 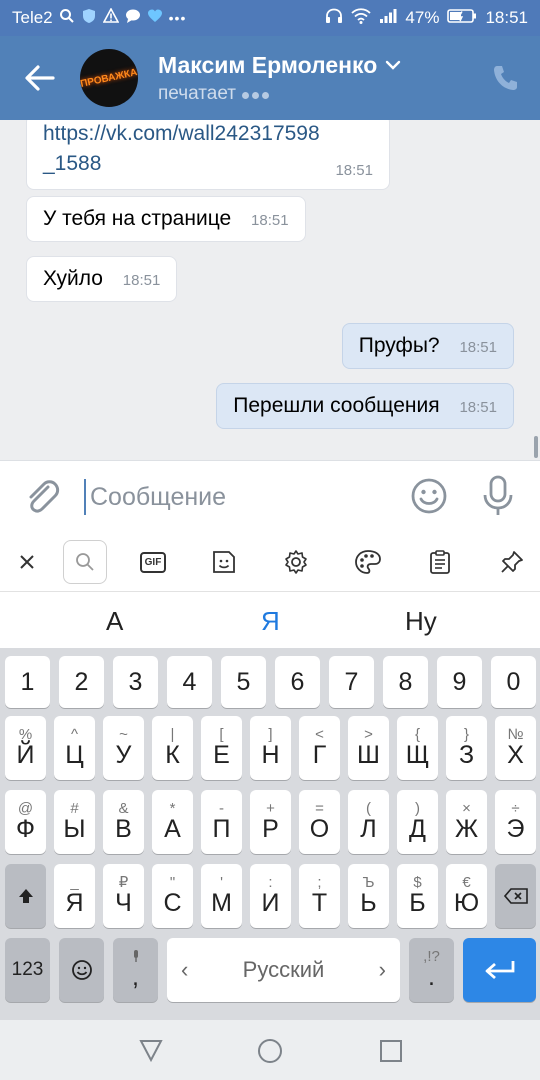 What do you see at coordinates (123, 822) in the screenshot?
I see `key: & В` at bounding box center [123, 822].